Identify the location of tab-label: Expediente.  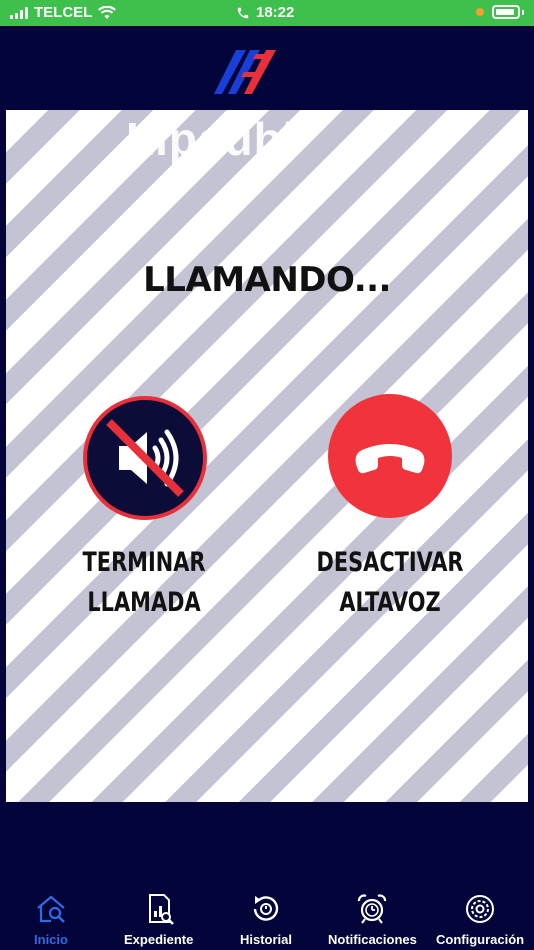
(159, 939).